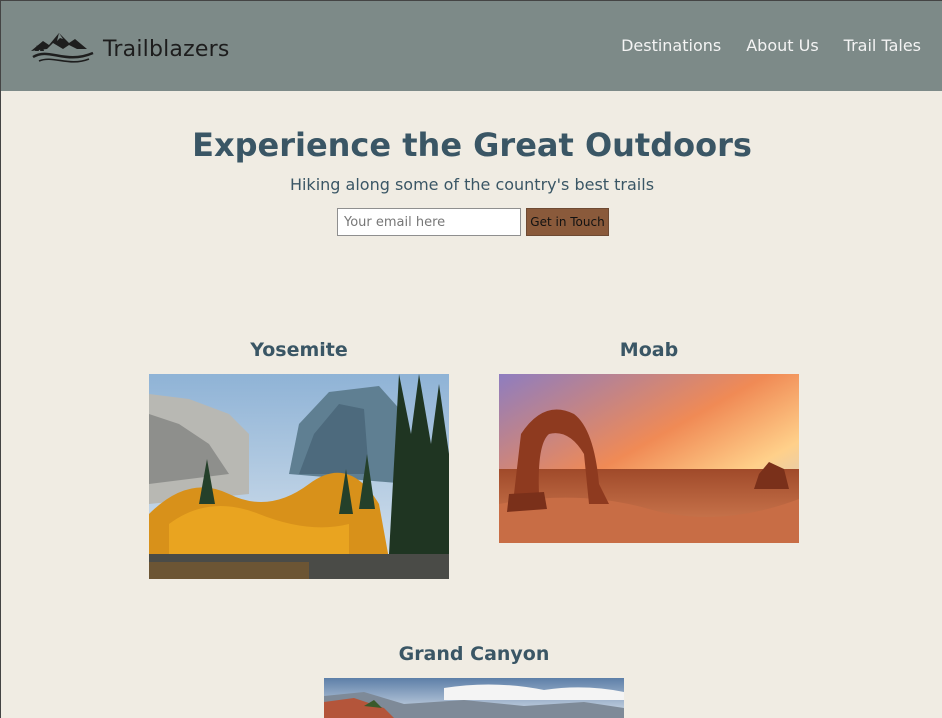 The height and width of the screenshot is (718, 942). I want to click on destination-title-moab: Moab, so click(649, 350).